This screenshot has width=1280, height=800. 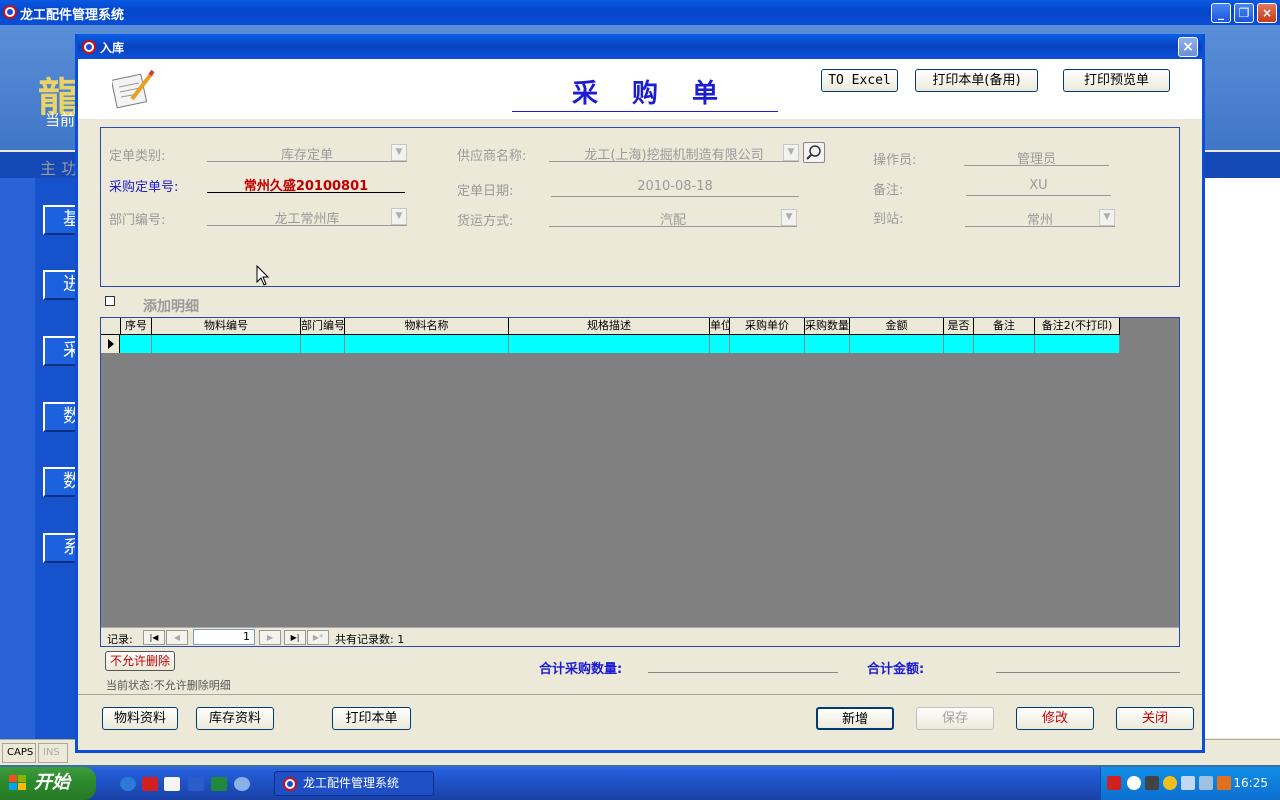 I want to click on station-dropdown: ▼, so click(x=1107, y=217).